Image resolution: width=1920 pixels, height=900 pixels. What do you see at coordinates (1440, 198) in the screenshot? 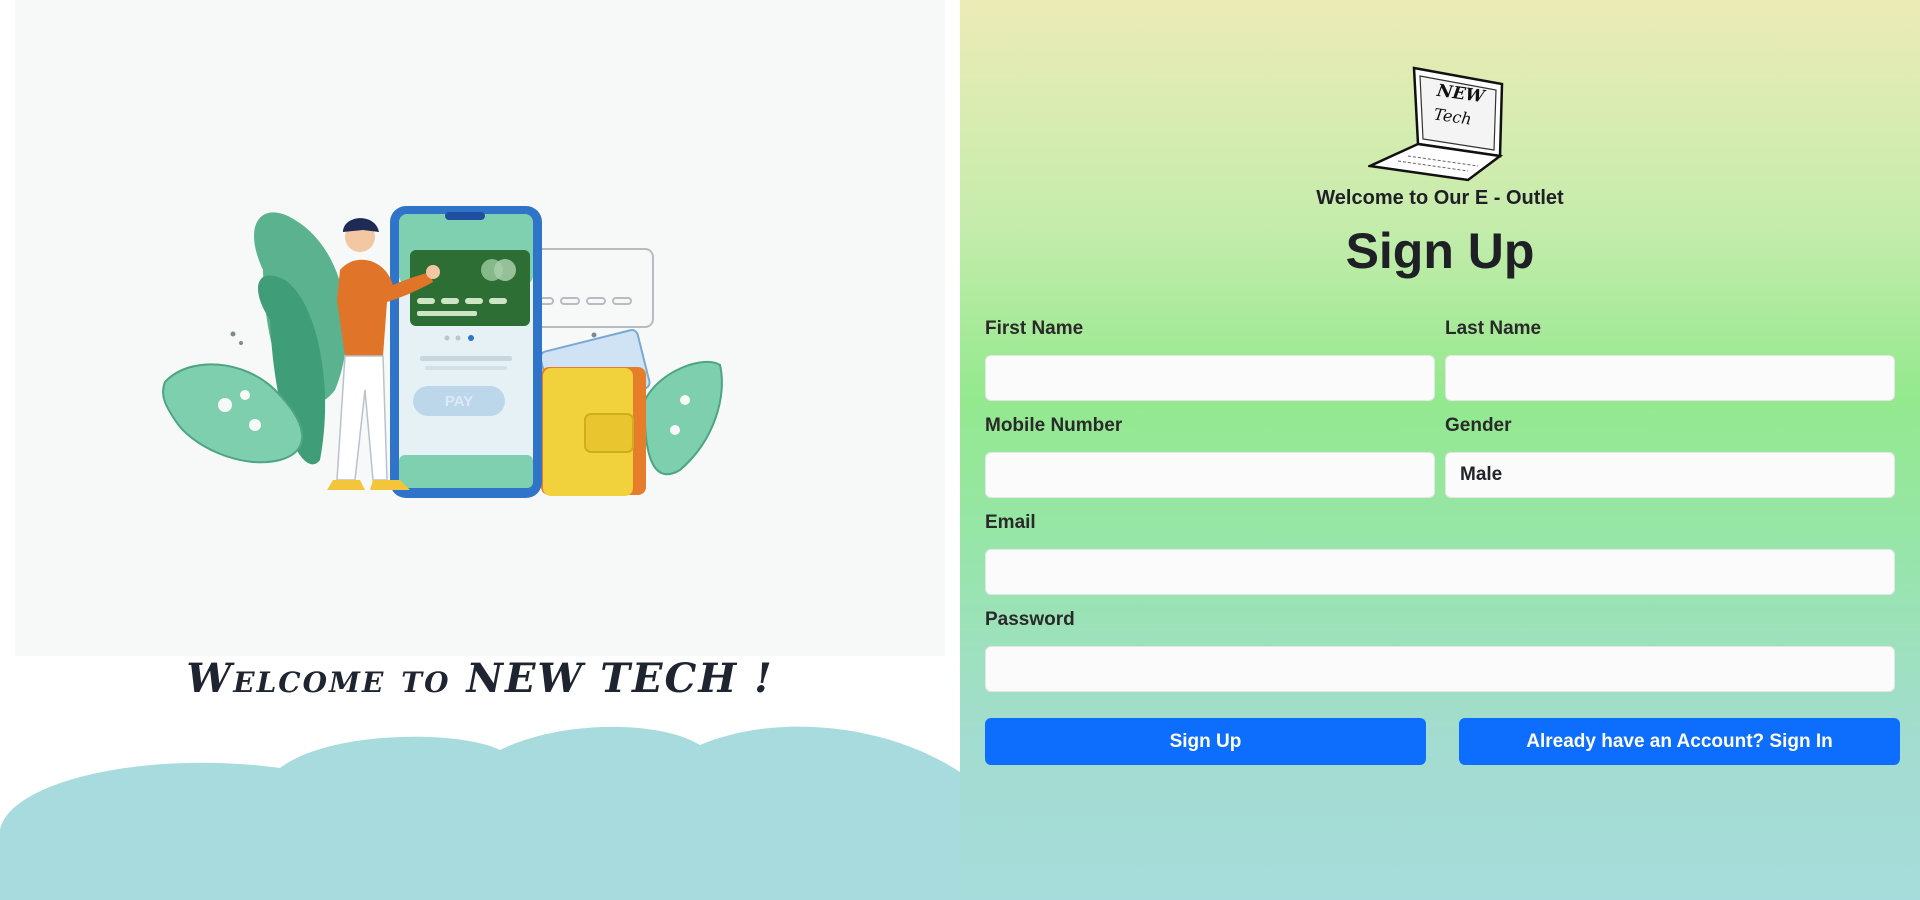
I see `subtitle: Welcome to Our E - Outlet` at bounding box center [1440, 198].